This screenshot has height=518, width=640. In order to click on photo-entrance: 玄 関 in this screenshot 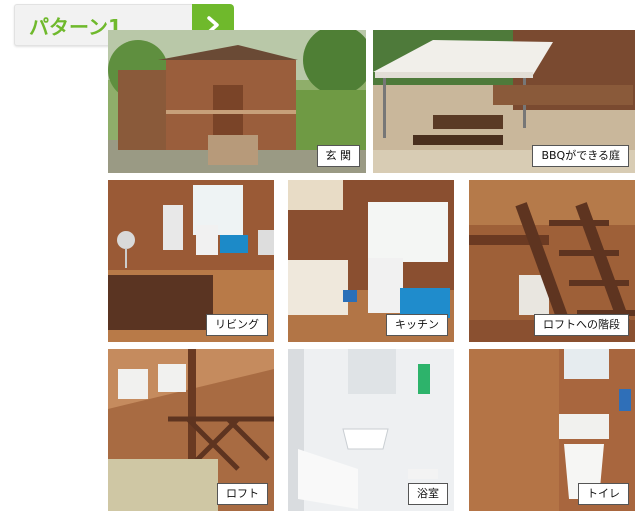, I will do `click(237, 101)`.